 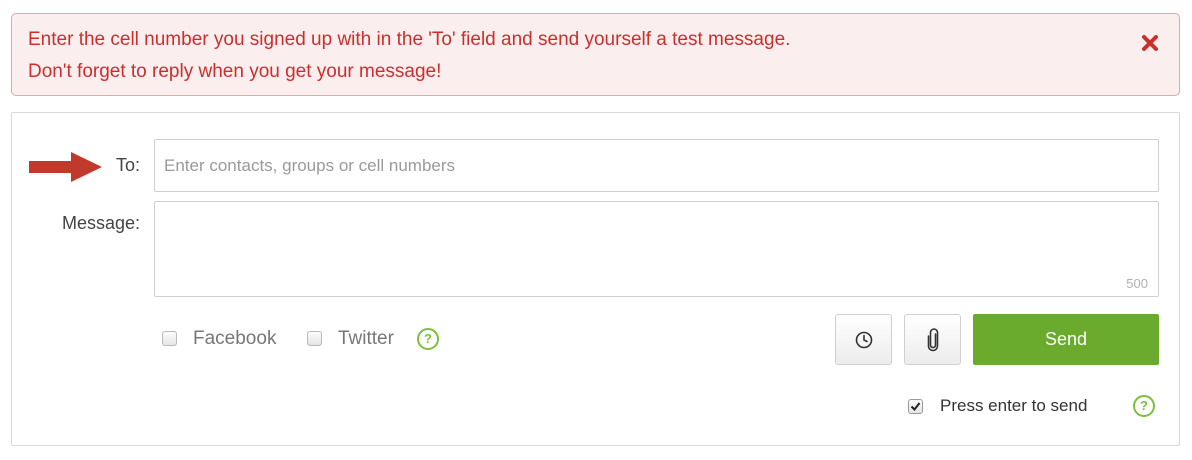 What do you see at coordinates (656, 165) in the screenshot?
I see `to-input` at bounding box center [656, 165].